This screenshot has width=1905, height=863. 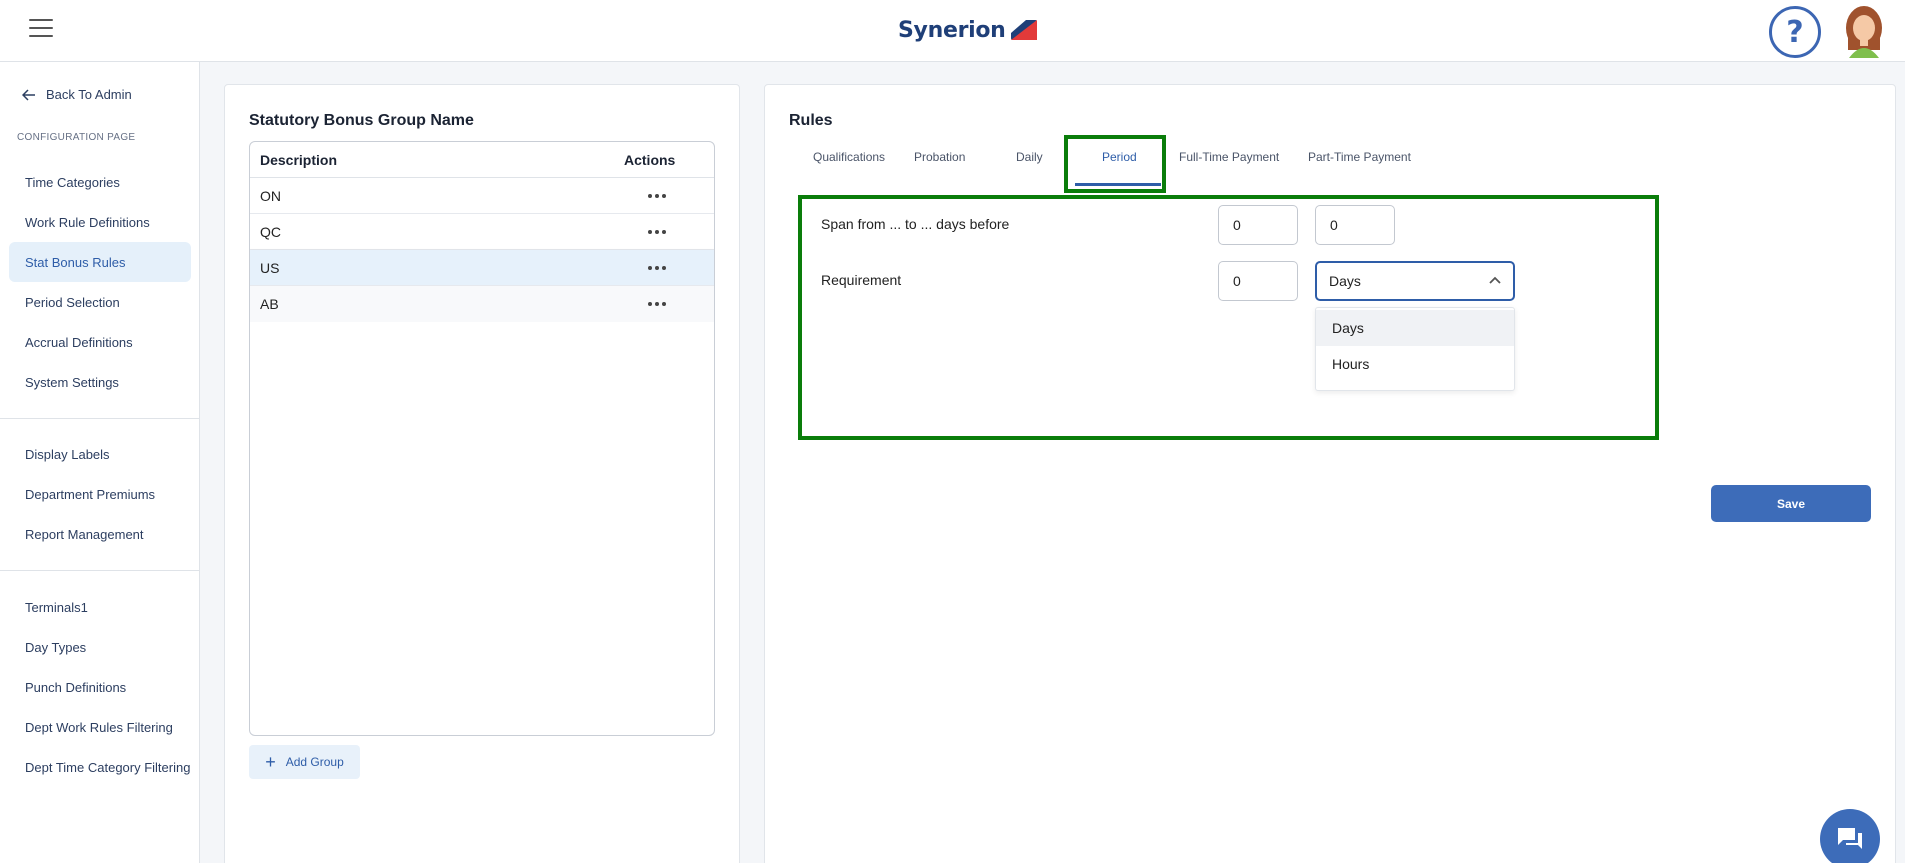 What do you see at coordinates (72, 302) in the screenshot?
I see `sidebar-item-label: Period Selection` at bounding box center [72, 302].